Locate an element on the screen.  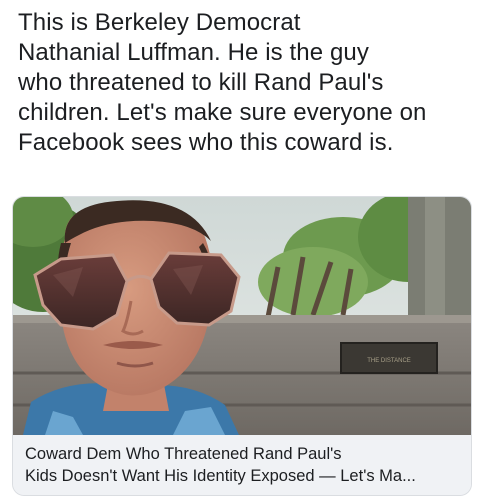
bench-plaque-icon: THE DISTANCE is located at coordinates (389, 358).